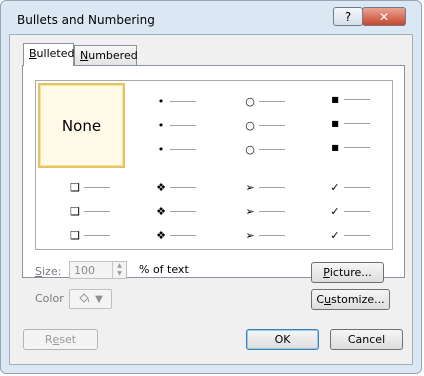 The width and height of the screenshot is (424, 376). What do you see at coordinates (38, 271) in the screenshot?
I see `size-label-hotkey: S` at bounding box center [38, 271].